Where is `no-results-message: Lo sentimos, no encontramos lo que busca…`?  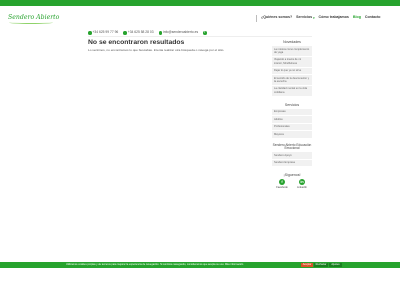 no-results-message: Lo sentimos, no encontramos lo que busca… is located at coordinates (156, 50).